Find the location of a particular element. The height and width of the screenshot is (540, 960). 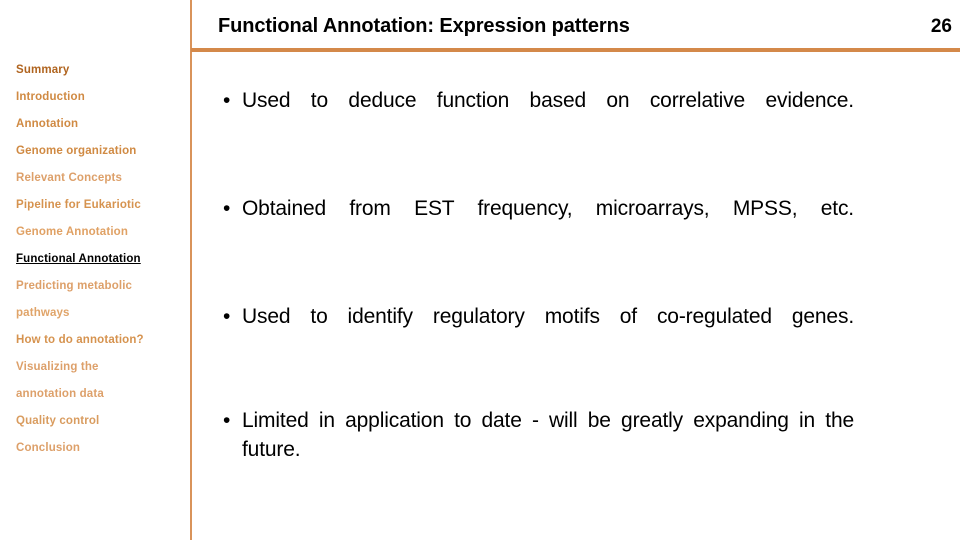

sidebar-item-genome-organization: Genome organization is located at coordinates (104, 151).